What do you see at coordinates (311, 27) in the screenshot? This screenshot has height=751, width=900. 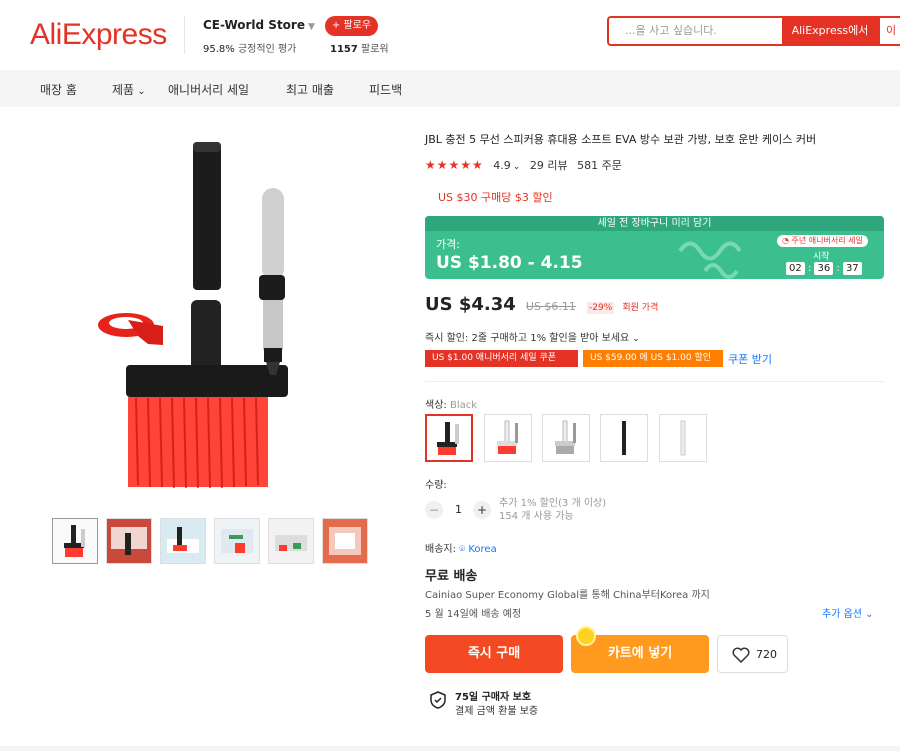 I see `chevron-down-icon: ▼` at bounding box center [311, 27].